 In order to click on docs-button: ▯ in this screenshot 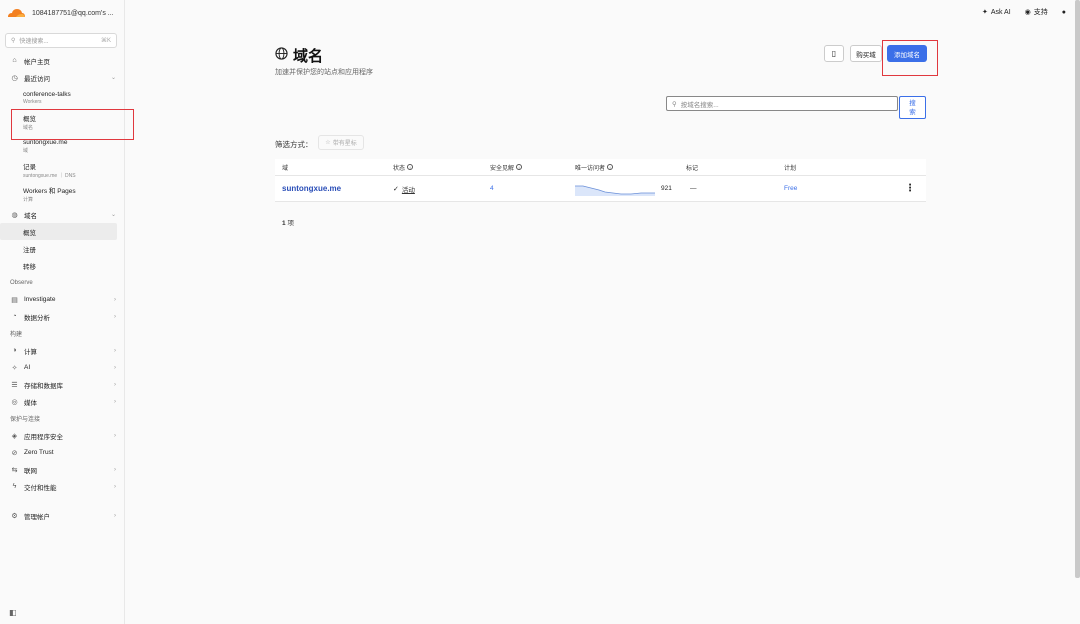, I will do `click(834, 53)`.